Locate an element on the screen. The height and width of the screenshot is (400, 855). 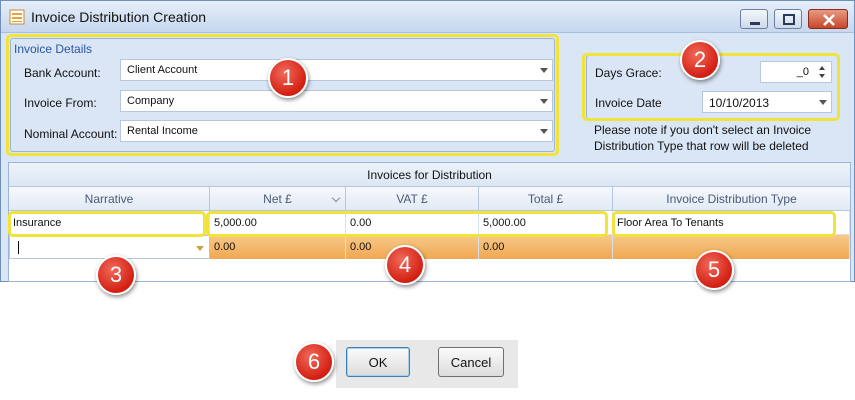
bank-account-select: Client Account is located at coordinates (336, 70).